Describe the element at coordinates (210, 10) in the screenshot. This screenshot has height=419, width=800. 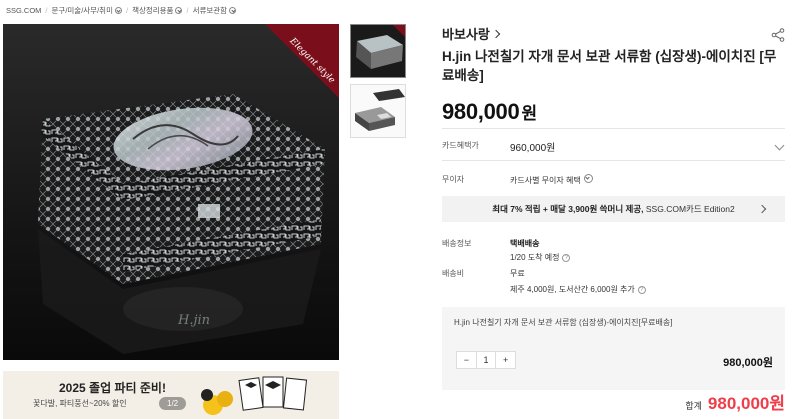
I see `breadcrumb-label: 서류보관함` at that location.